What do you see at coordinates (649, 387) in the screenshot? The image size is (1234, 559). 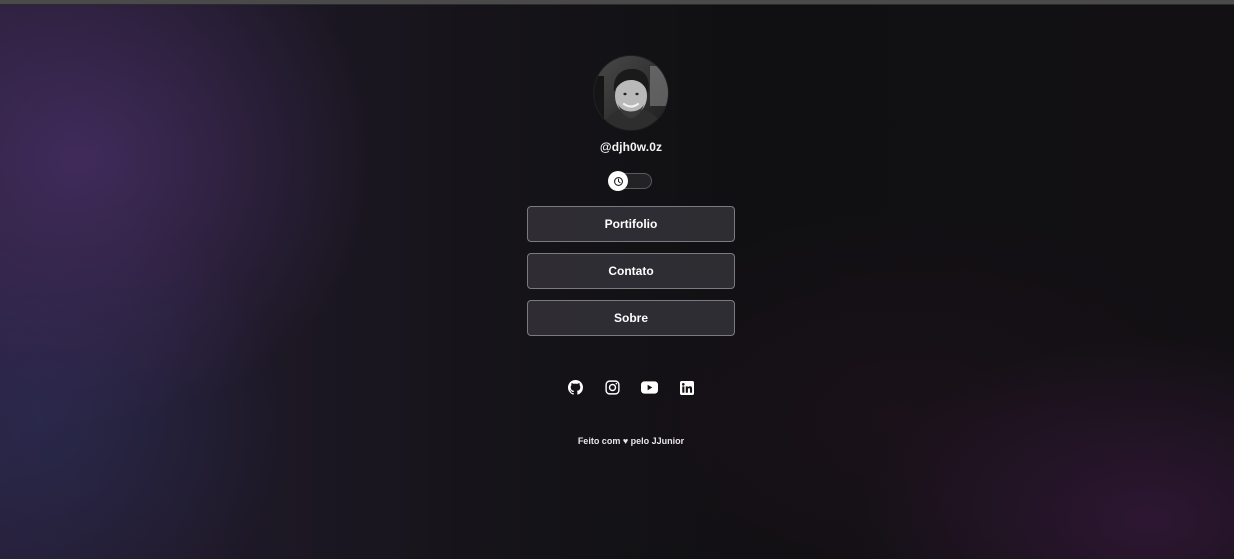 I see `youtube-icon` at bounding box center [649, 387].